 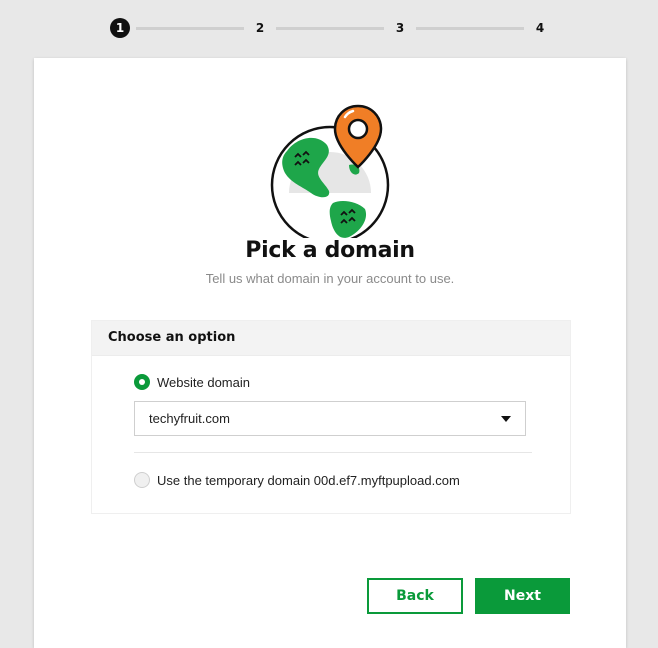 I want to click on temporary-domain-radio, so click(x=142, y=480).